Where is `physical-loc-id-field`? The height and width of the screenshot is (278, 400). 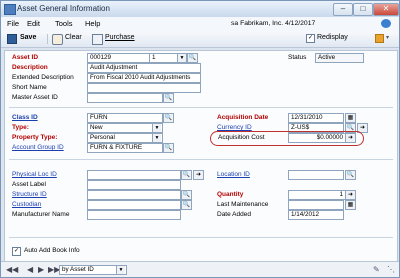
physical-loc-id-field is located at coordinates (134, 175).